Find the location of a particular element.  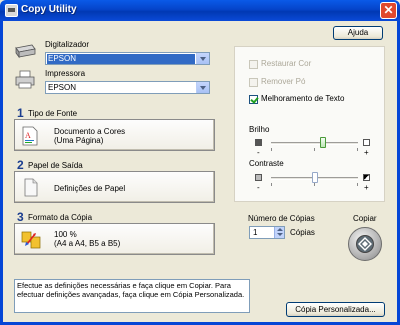

copy-scale-subvalue: (A4 a A4, B5 a B5) is located at coordinates (87, 243).